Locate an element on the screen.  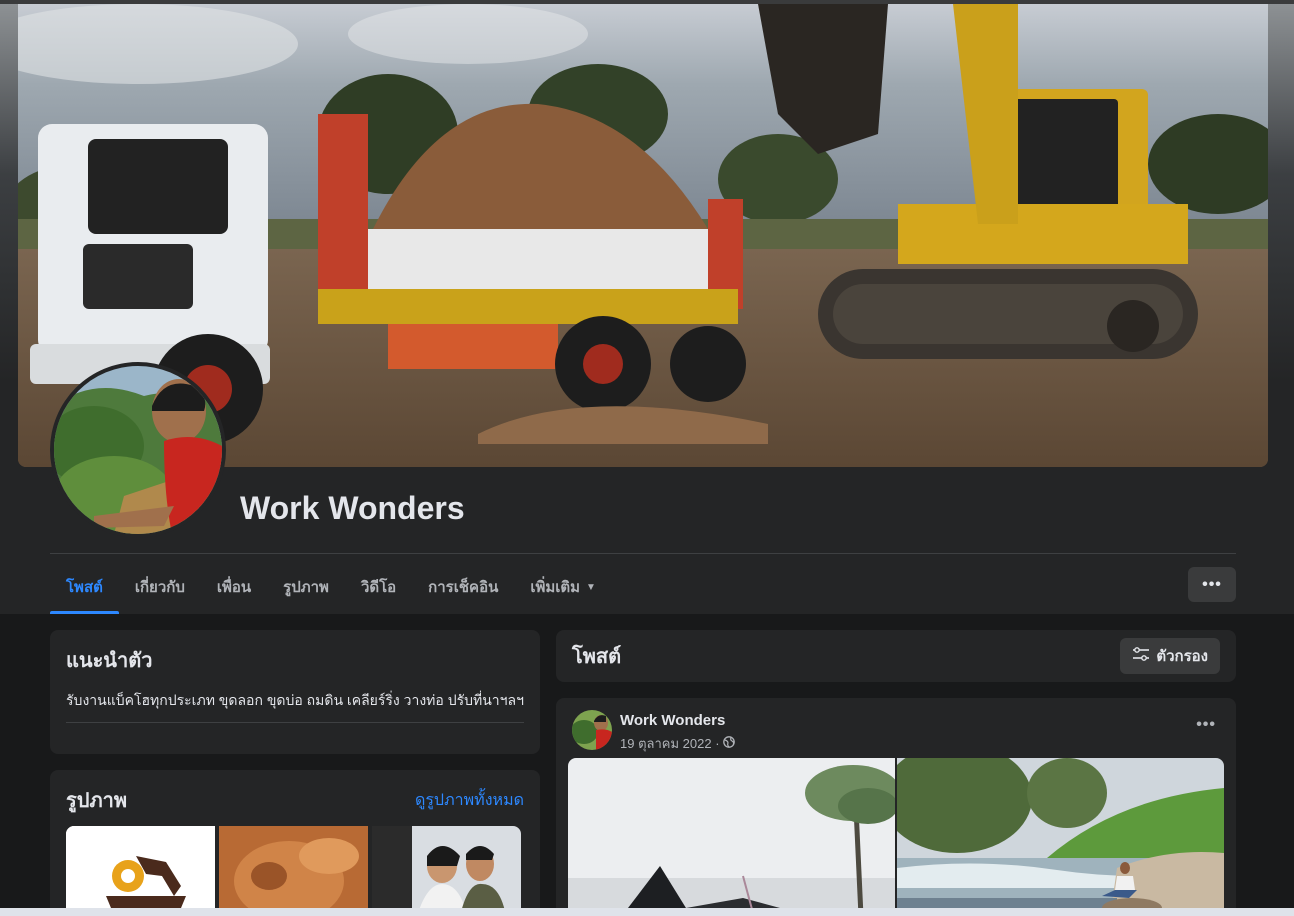
photos-header: รูปภาพ ดูรูปภาพทั้งหมด is located at coordinates (295, 800).